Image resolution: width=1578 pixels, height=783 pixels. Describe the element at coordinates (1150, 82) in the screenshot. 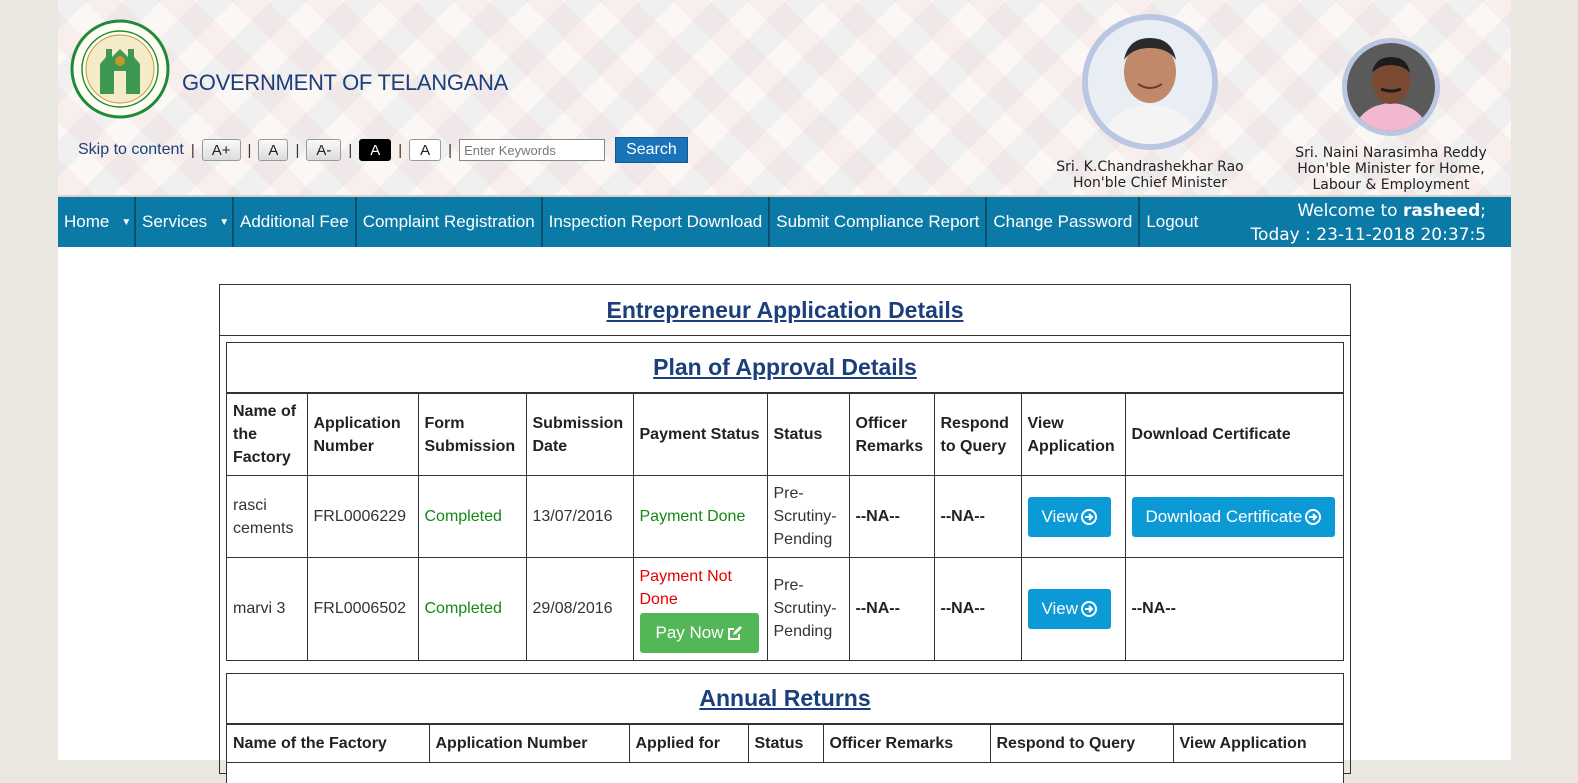

I see `chief-minister-photo` at that location.